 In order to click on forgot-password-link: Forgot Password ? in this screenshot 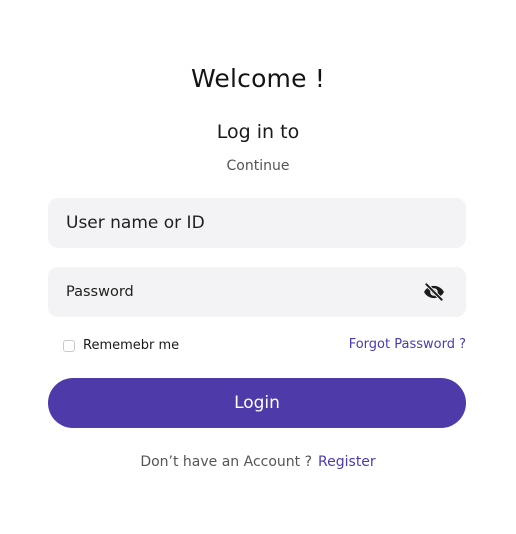, I will do `click(407, 344)`.